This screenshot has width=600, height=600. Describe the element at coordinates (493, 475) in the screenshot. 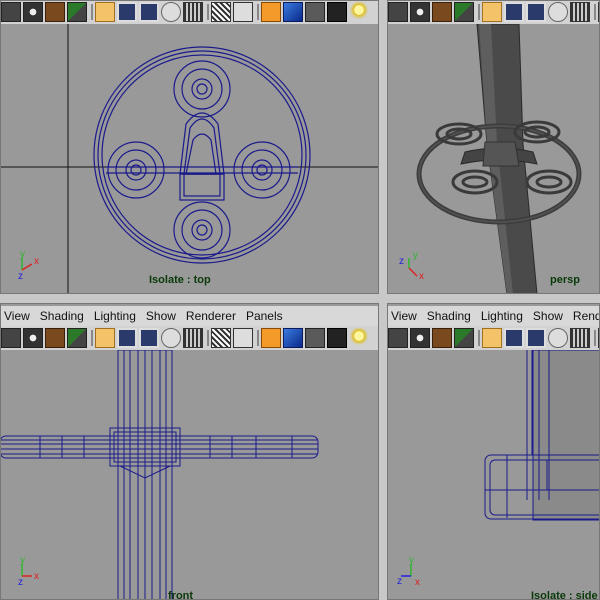

I see `viewport-side-canvas: y z x Isolate : side` at that location.